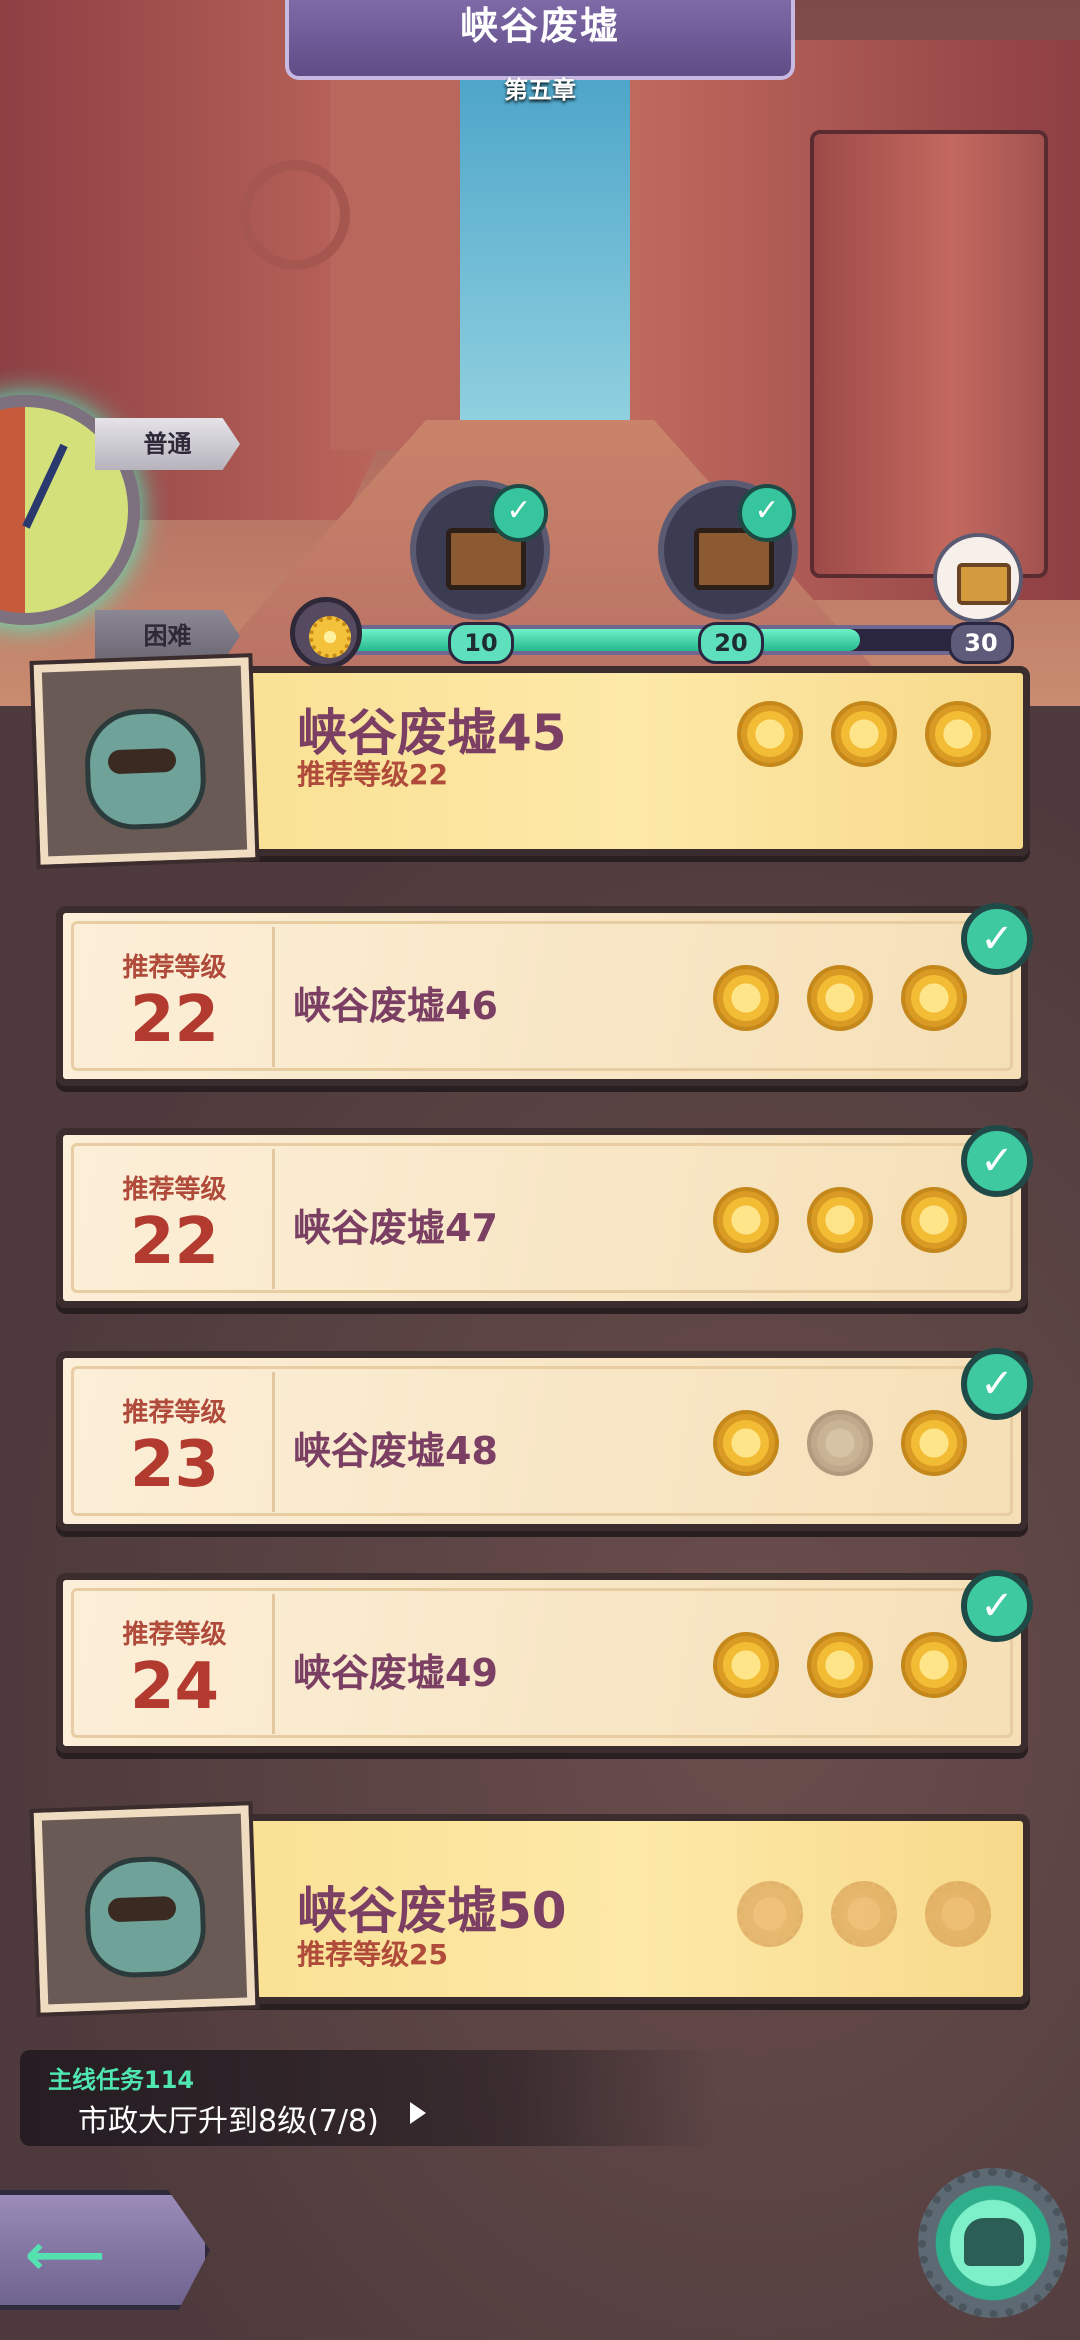 The width and height of the screenshot is (1080, 2340). I want to click on recommended-level-box: 推荐等级 24, so click(176, 1664).